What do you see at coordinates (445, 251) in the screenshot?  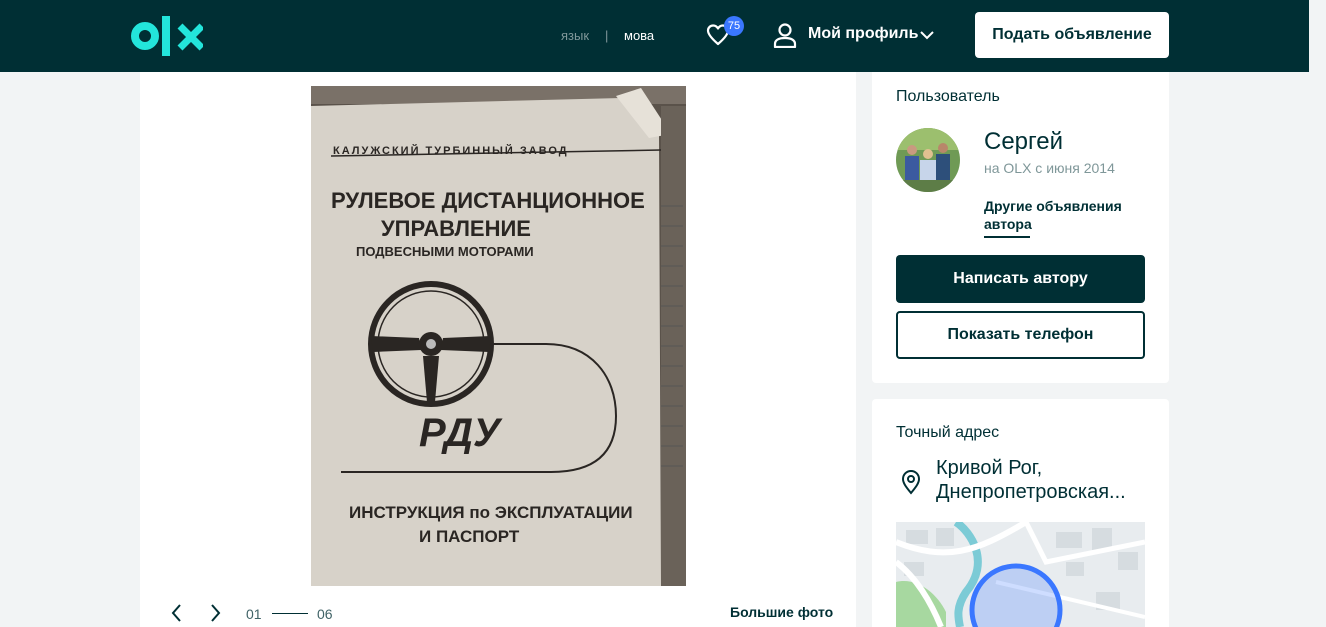 I see `photo-text-subtitle: ПОДВЕСНЫМИ МОТОРАМИ` at bounding box center [445, 251].